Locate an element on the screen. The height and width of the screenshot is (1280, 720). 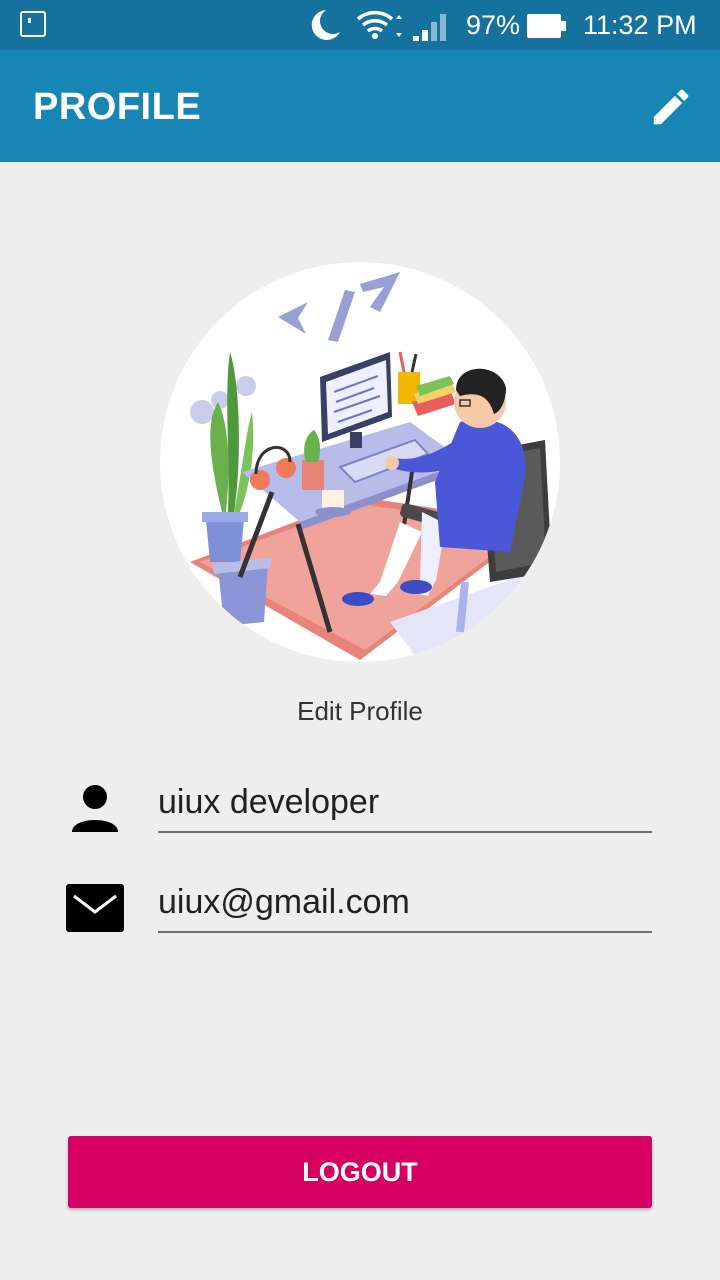
edit-profile-link: Edit Profile is located at coordinates (360, 711).